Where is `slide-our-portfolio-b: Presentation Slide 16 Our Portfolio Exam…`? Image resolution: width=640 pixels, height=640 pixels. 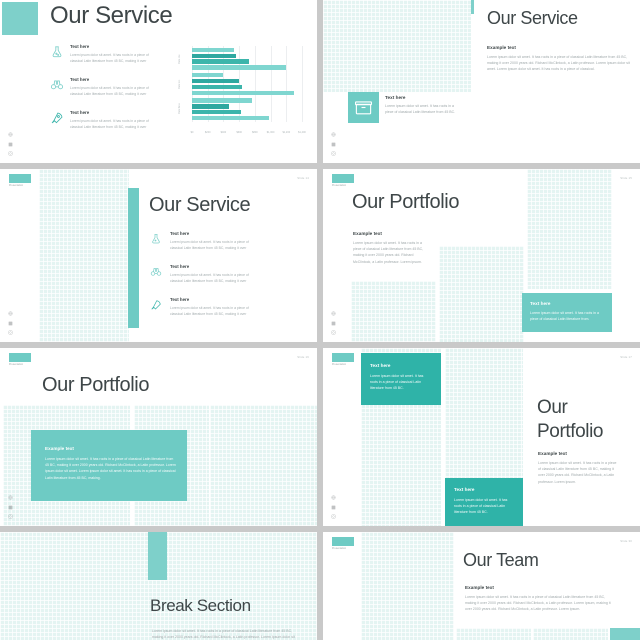
slide-our-portfolio-b: Presentation Slide 16 Our Portfolio Exam… is located at coordinates (158, 437).